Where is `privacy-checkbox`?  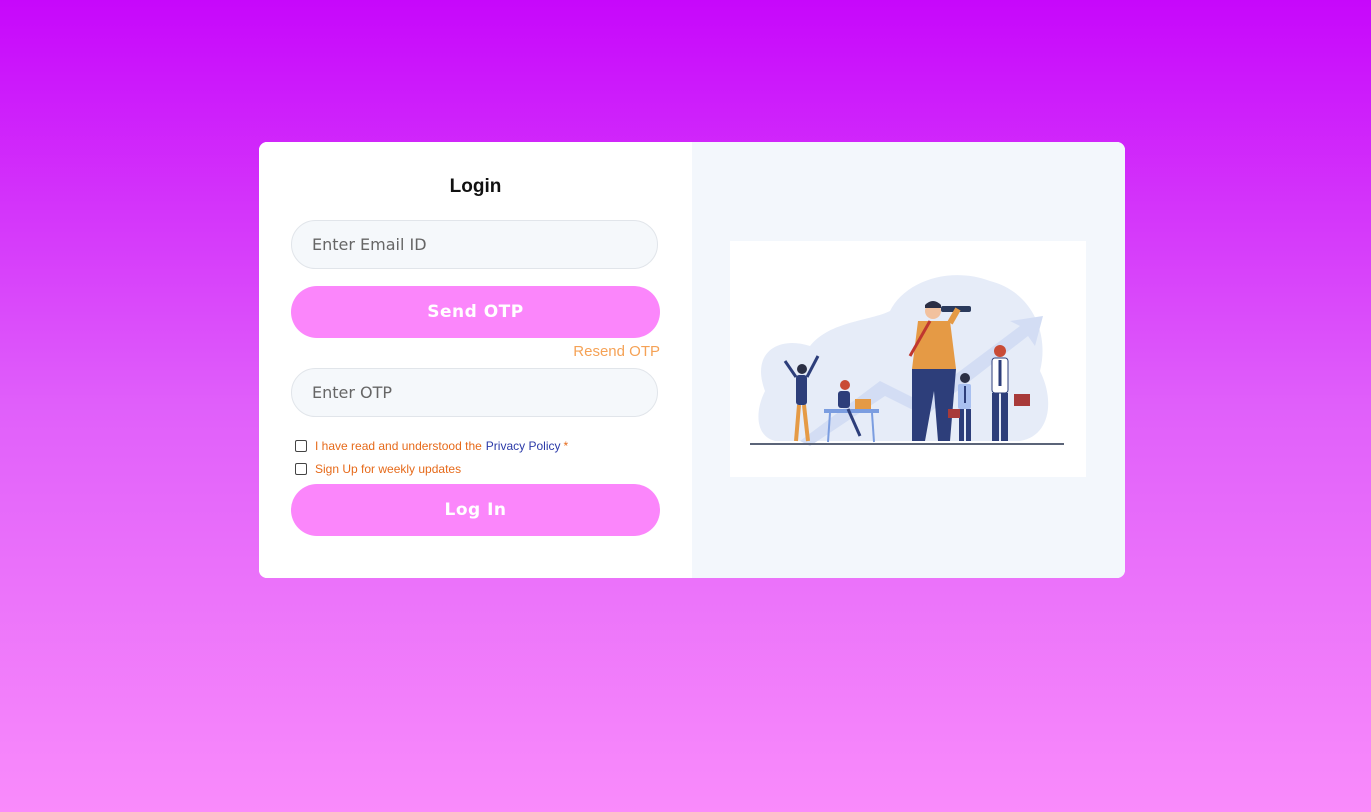 privacy-checkbox is located at coordinates (301, 446).